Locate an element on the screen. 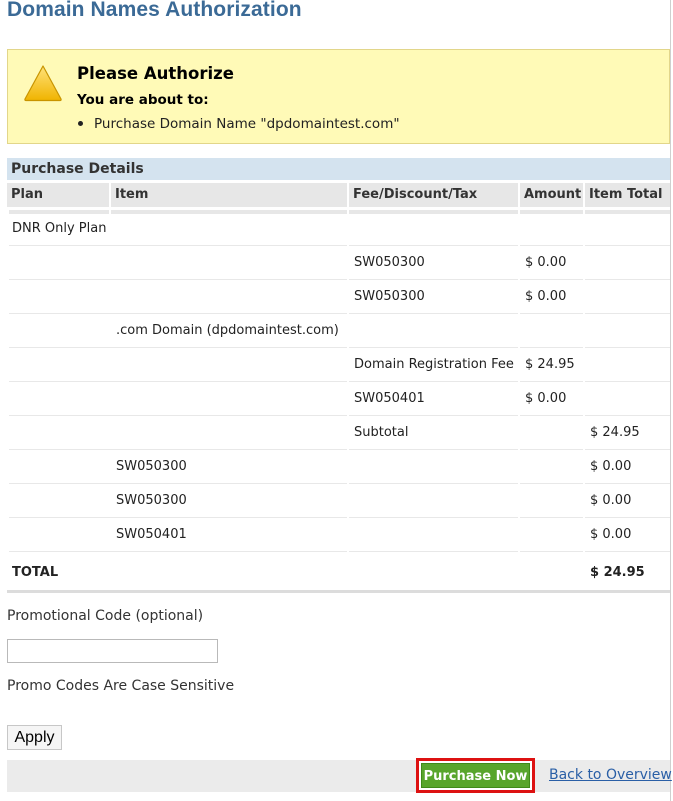 The width and height of the screenshot is (673, 801). warning-triangle-icon is located at coordinates (43, 83).